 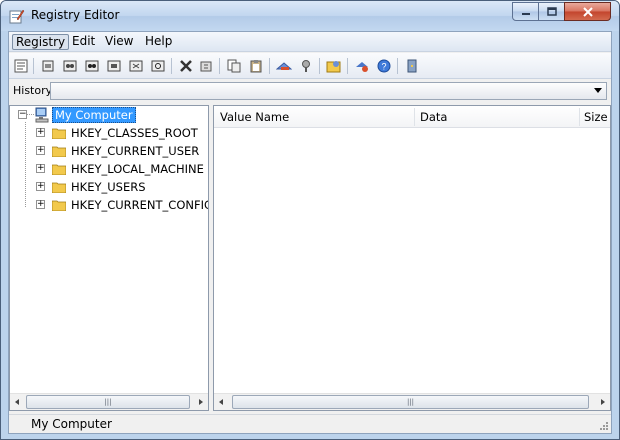 I want to click on tree-node-hkey-current-config: + HKEY_CURRENT_CONFIG, so click(x=109, y=205).